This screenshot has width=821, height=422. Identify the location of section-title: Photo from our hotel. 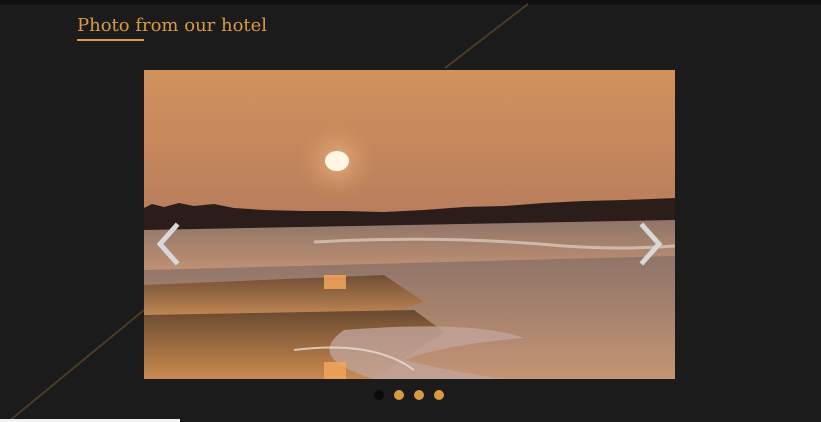
(172, 25).